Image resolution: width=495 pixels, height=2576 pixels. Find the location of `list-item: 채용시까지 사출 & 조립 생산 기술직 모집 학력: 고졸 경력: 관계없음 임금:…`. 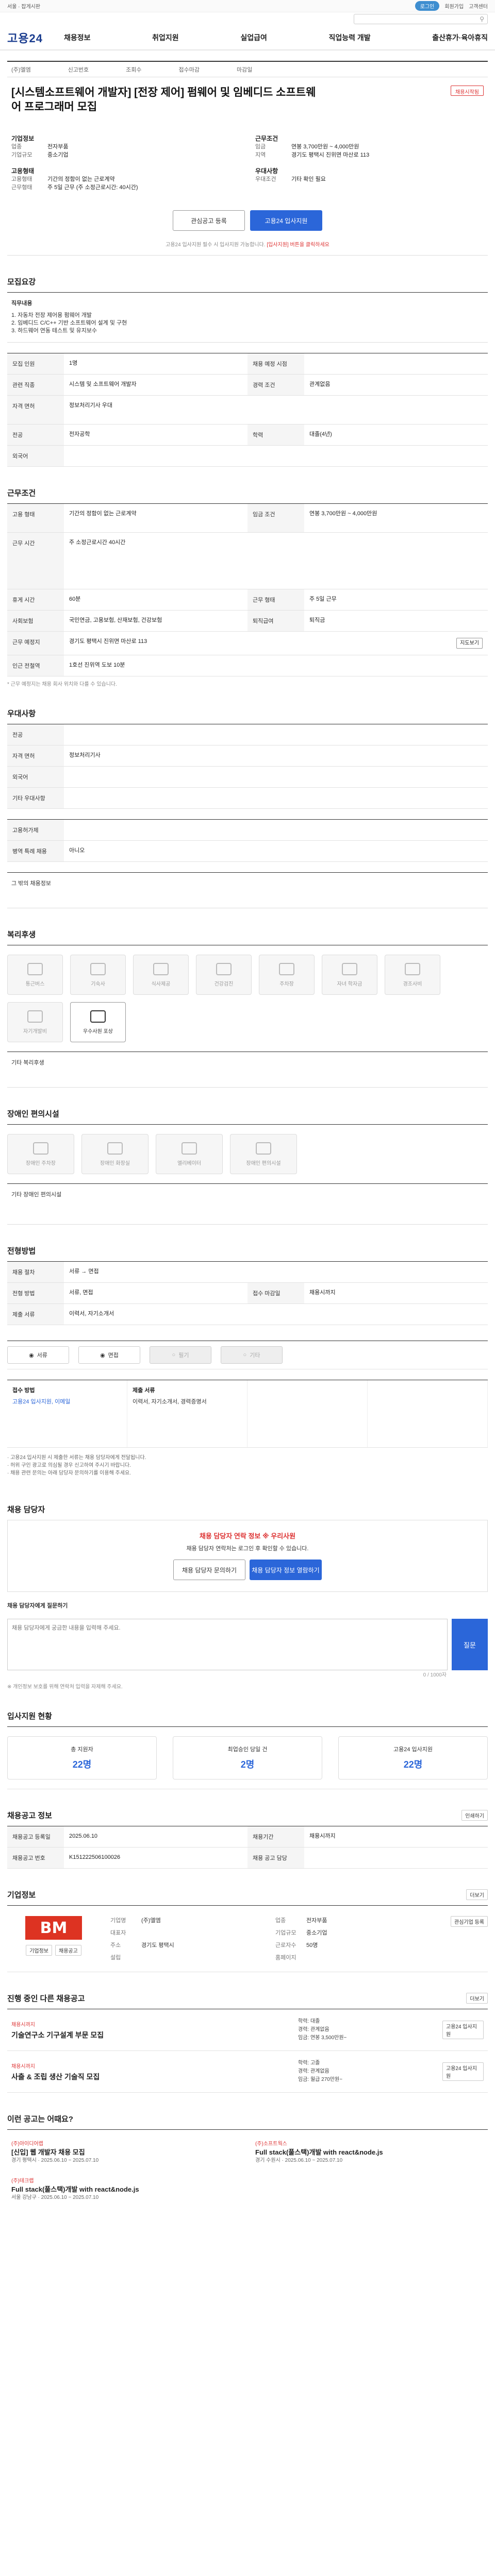

list-item: 채용시까지 사출 & 조립 생산 기술직 모집 학력: 고졸 경력: 관계없음 임금:… is located at coordinates (247, 2072).